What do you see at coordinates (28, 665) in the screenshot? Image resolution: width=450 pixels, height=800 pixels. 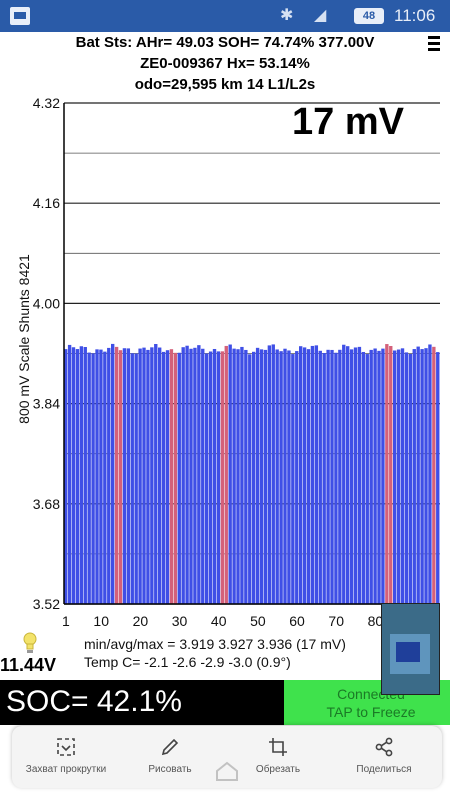 I see `pack-voltage: 11.44V` at bounding box center [28, 665].